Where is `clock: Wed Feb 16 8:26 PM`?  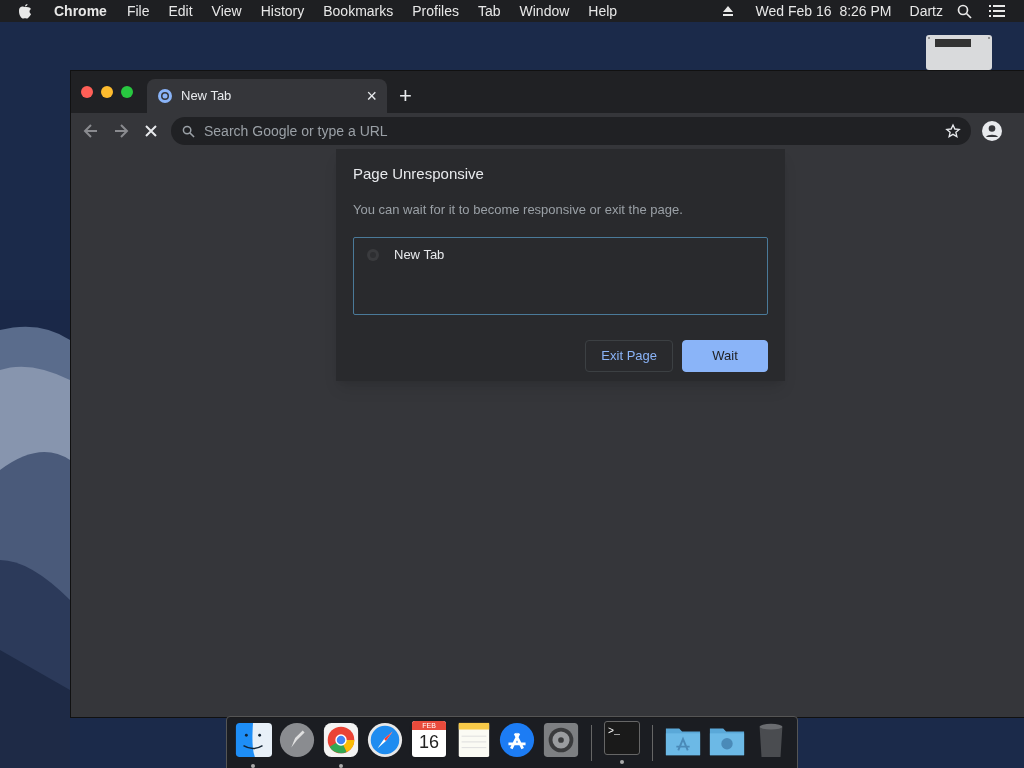 clock: Wed Feb 16 8:26 PM is located at coordinates (823, 11).